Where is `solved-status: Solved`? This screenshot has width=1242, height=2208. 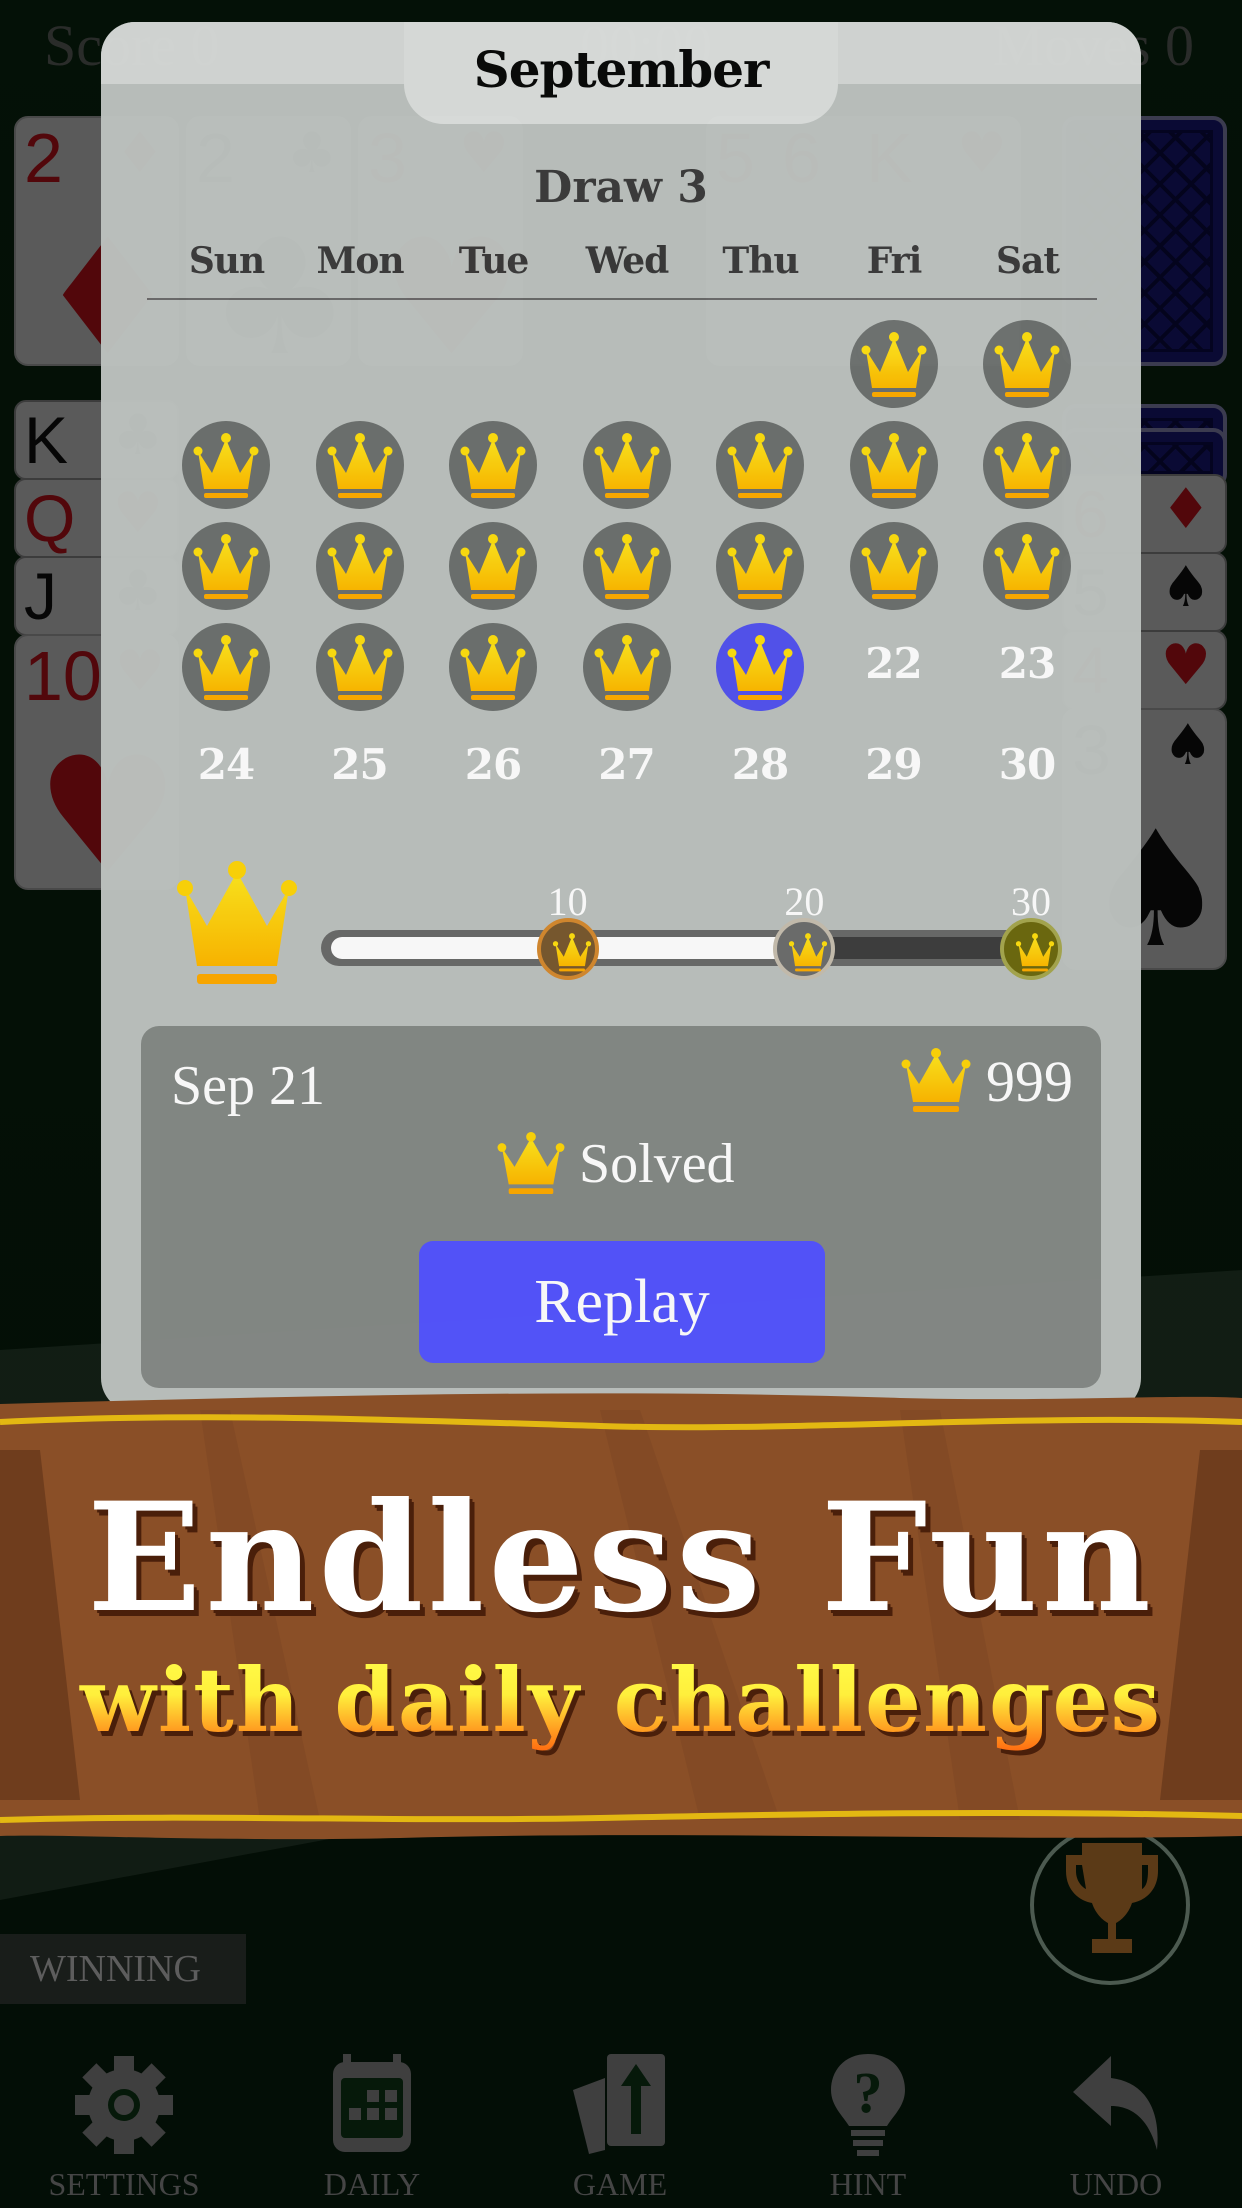 solved-status: Solved is located at coordinates (657, 1164).